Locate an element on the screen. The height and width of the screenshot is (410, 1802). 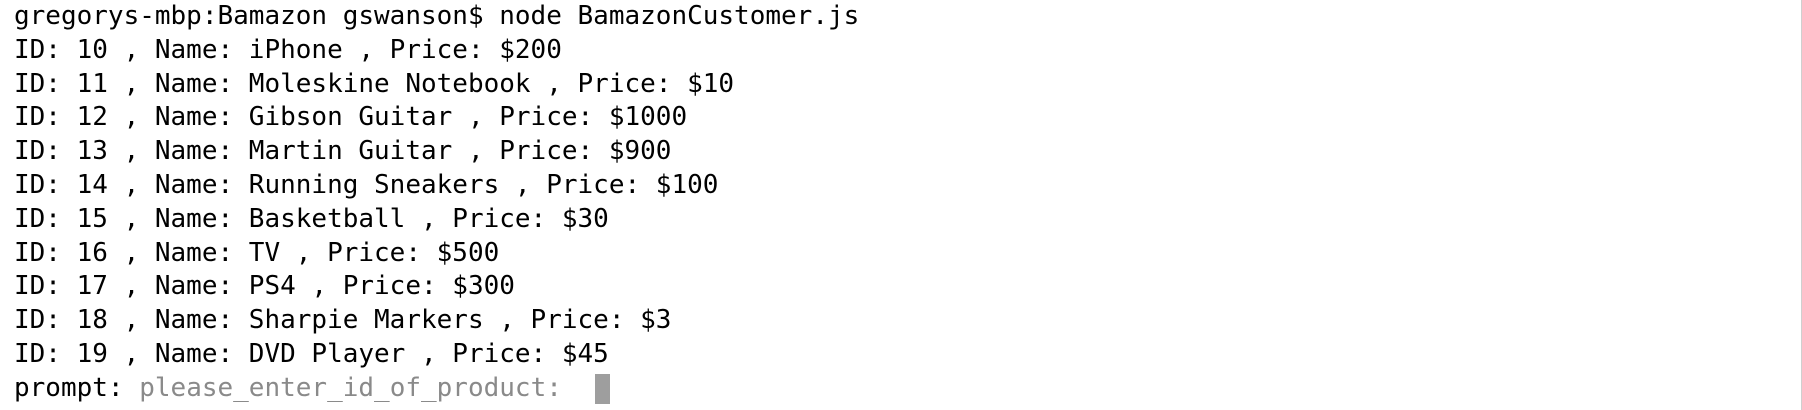
input-prompt: prompt: please_enter_id_of_product: is located at coordinates (908, 389).